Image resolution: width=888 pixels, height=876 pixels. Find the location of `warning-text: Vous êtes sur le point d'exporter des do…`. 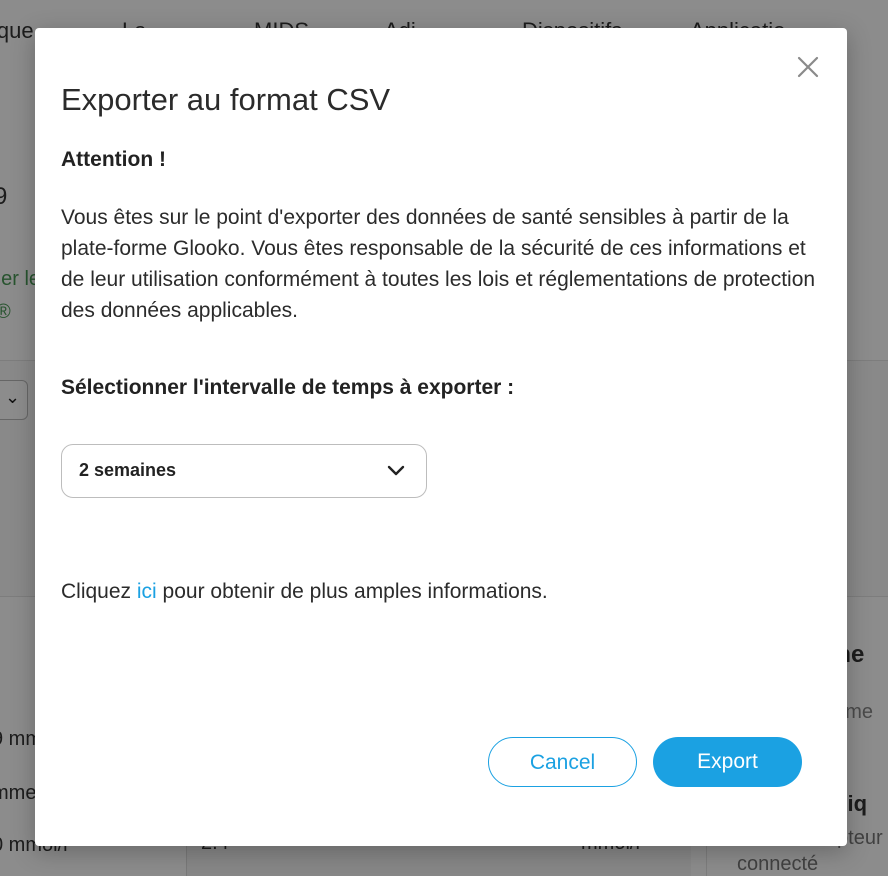

warning-text: Vous êtes sur le point d'exporter des do… is located at coordinates (438, 264).